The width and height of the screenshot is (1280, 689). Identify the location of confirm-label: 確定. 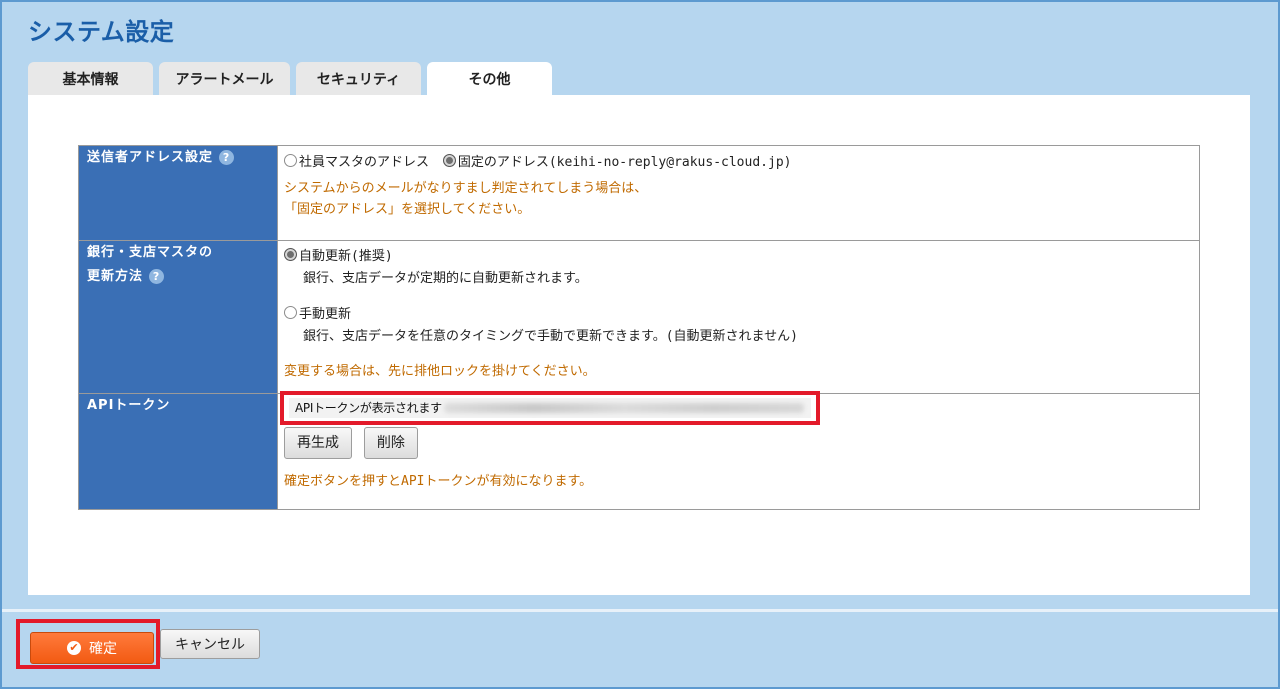
(103, 649).